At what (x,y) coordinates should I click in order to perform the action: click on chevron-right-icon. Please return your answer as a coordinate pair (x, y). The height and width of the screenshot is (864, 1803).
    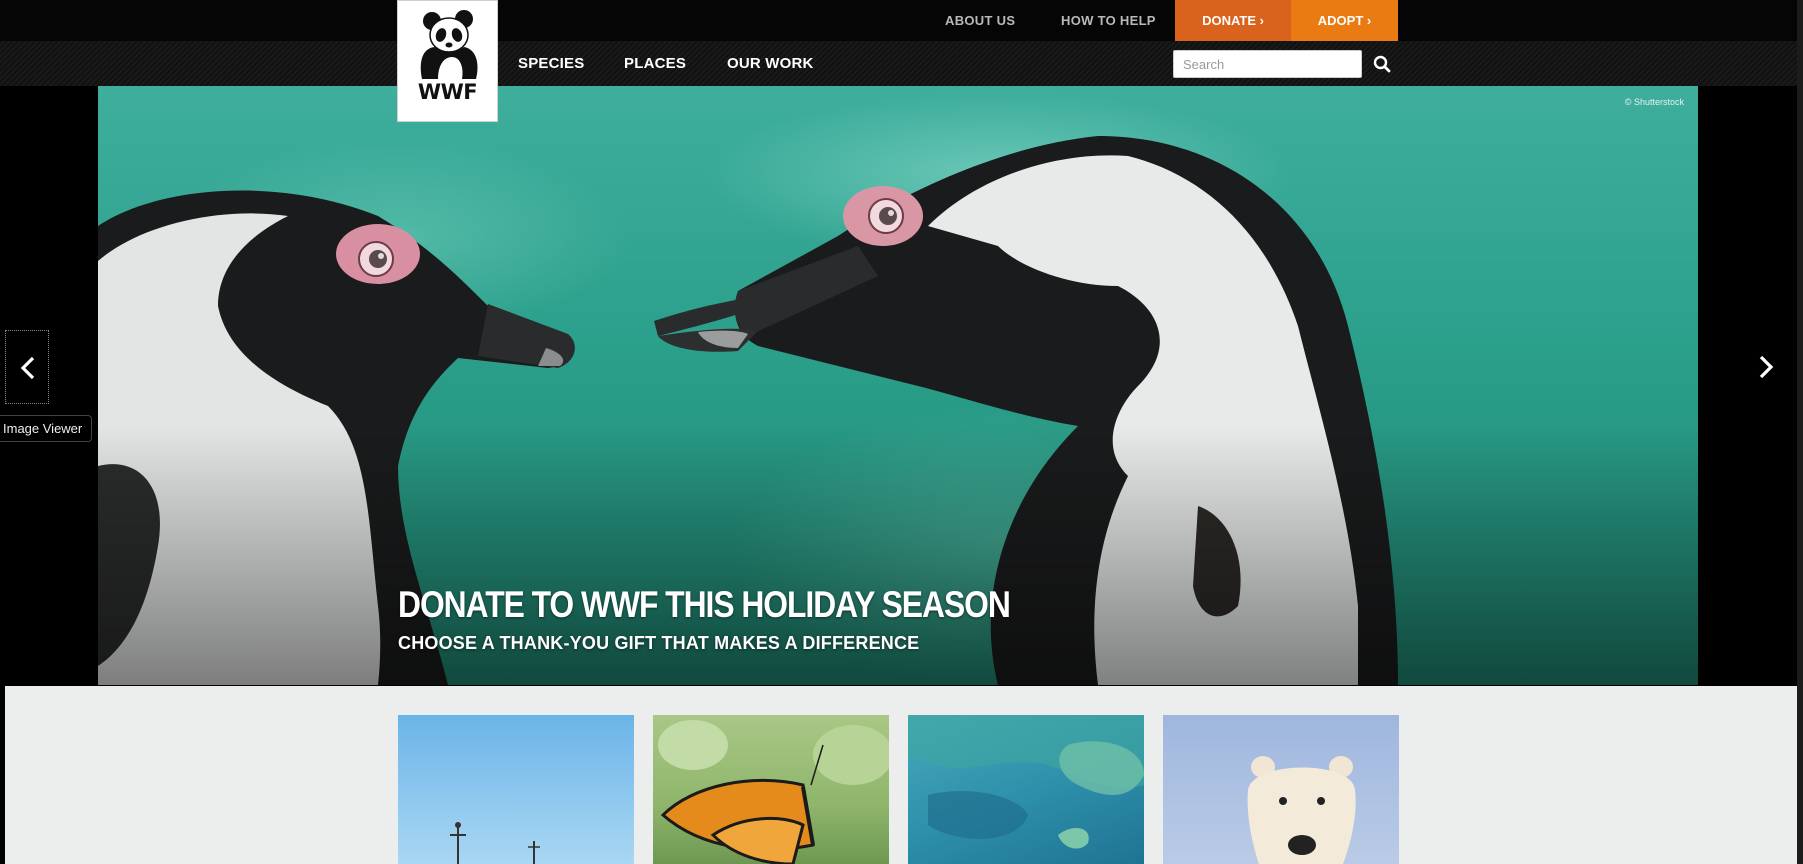
    Looking at the image, I should click on (1766, 367).